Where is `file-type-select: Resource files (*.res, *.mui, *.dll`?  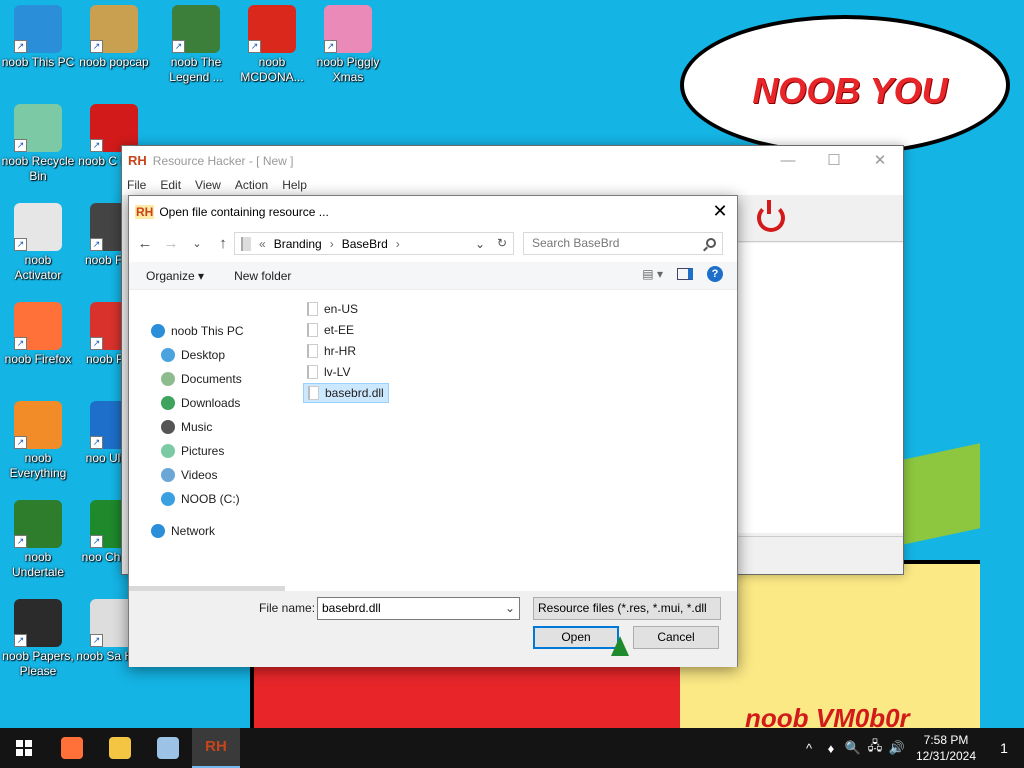
file-type-select: Resource files (*.res, *.mui, *.dll is located at coordinates (627, 608).